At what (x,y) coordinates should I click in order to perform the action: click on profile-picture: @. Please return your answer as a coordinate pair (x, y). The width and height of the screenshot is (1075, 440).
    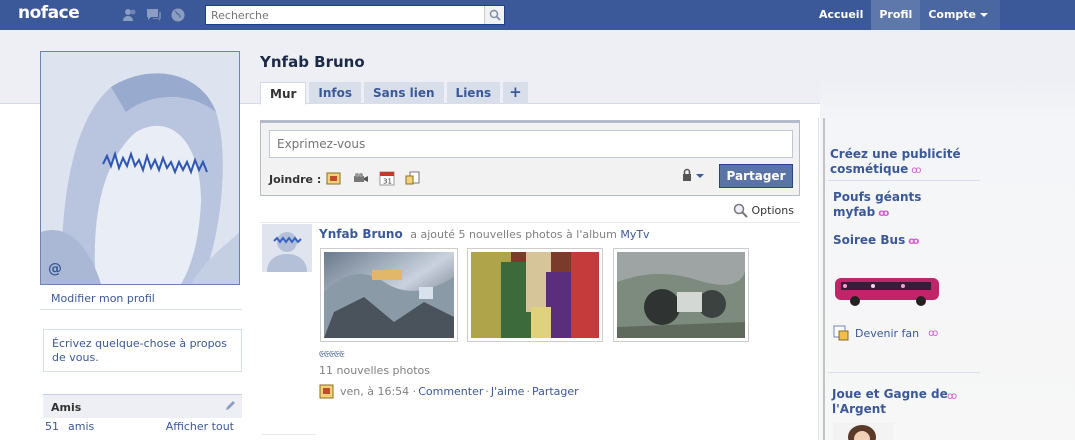
    Looking at the image, I should click on (140, 168).